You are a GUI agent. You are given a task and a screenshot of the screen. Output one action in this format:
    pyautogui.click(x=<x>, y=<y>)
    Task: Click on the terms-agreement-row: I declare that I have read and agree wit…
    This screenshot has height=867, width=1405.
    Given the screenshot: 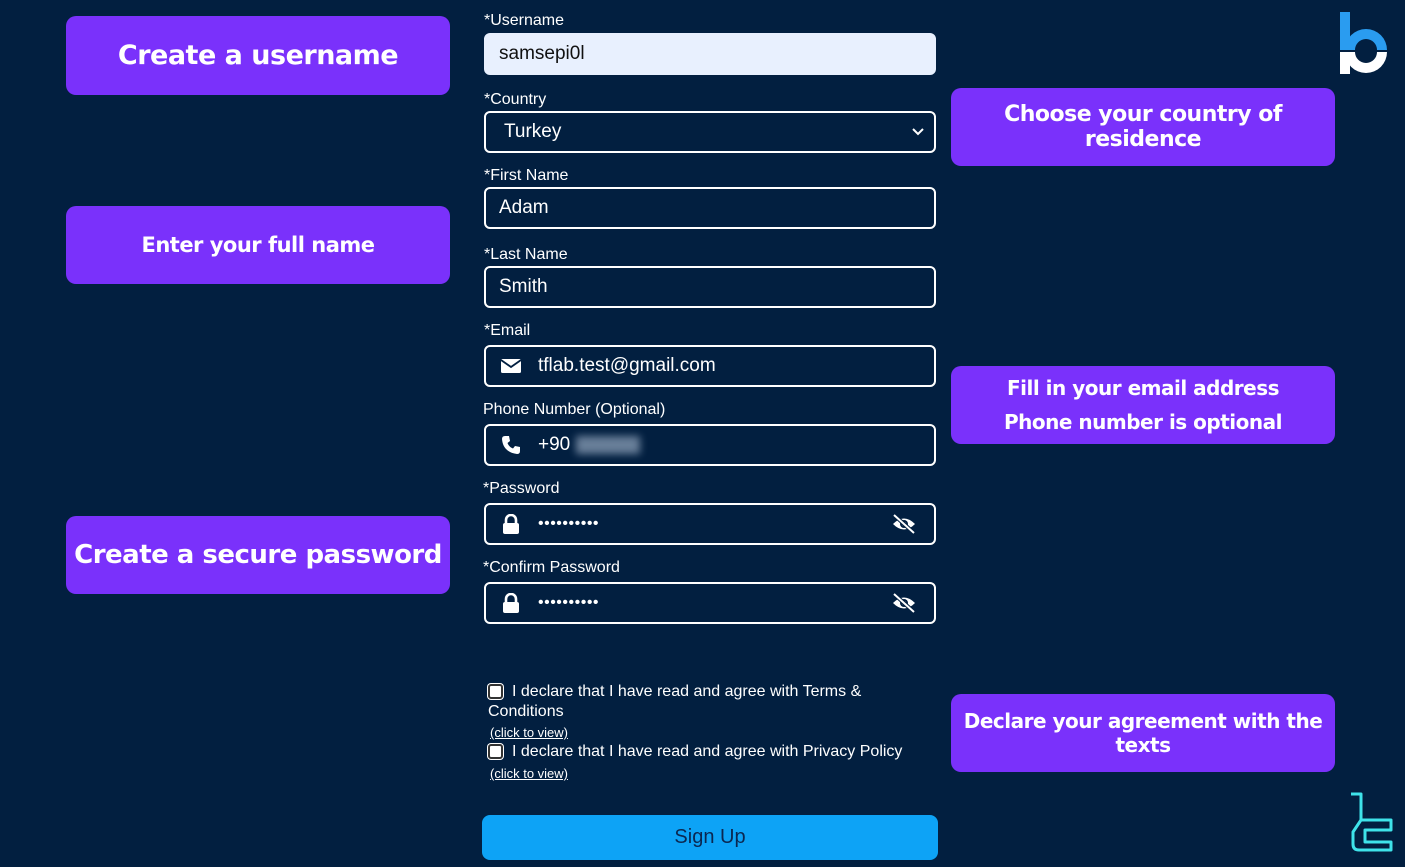 What is the action you would take?
    pyautogui.click(x=708, y=702)
    